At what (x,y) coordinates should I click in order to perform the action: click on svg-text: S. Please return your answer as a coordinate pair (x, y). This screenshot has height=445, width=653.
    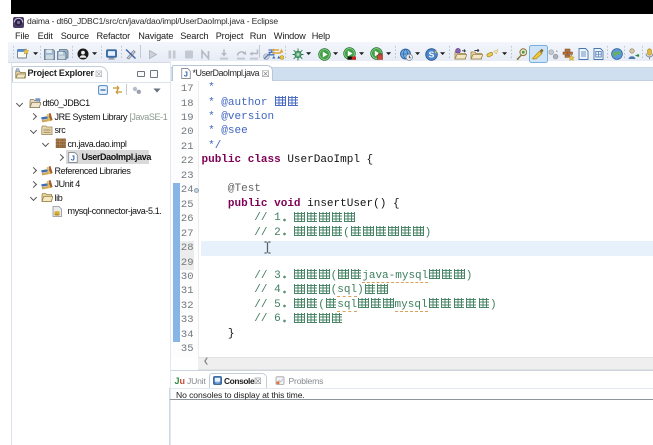
    Looking at the image, I should click on (431, 54).